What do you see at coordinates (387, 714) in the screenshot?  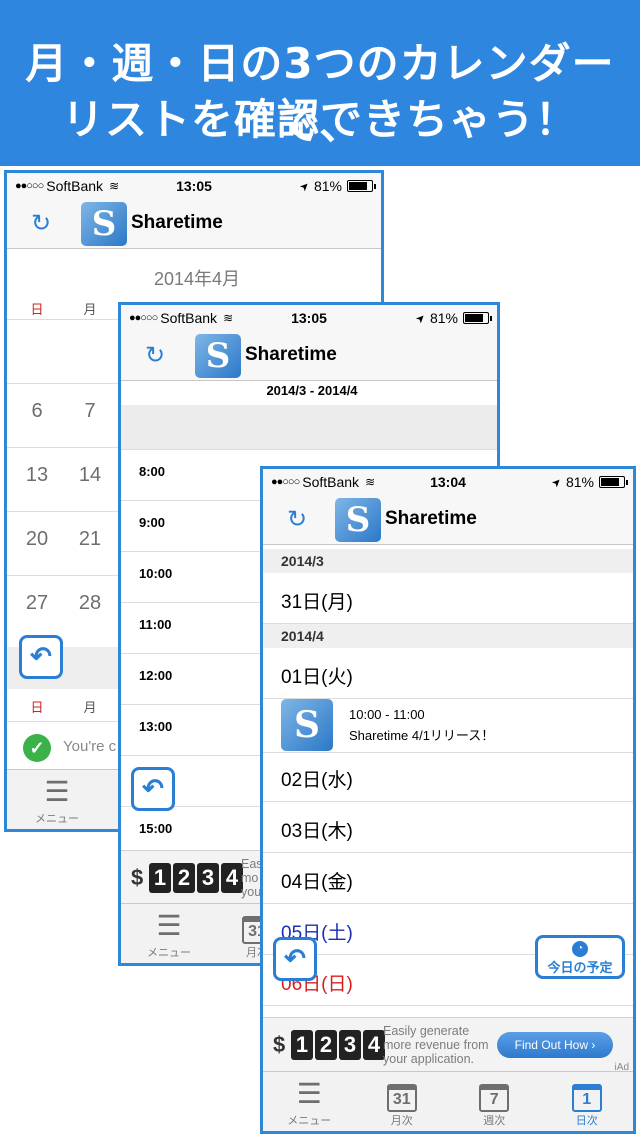 I see `event-time: 10:00 - 11:00` at bounding box center [387, 714].